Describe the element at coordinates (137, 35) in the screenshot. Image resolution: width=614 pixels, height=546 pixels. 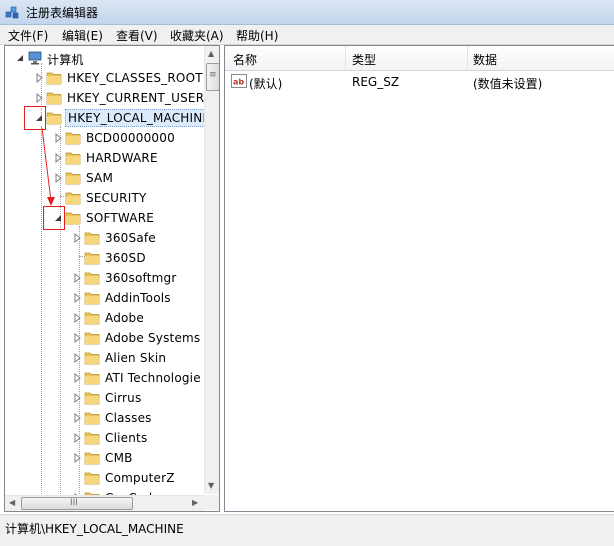
I see `menu-view: 查看(V)` at that location.